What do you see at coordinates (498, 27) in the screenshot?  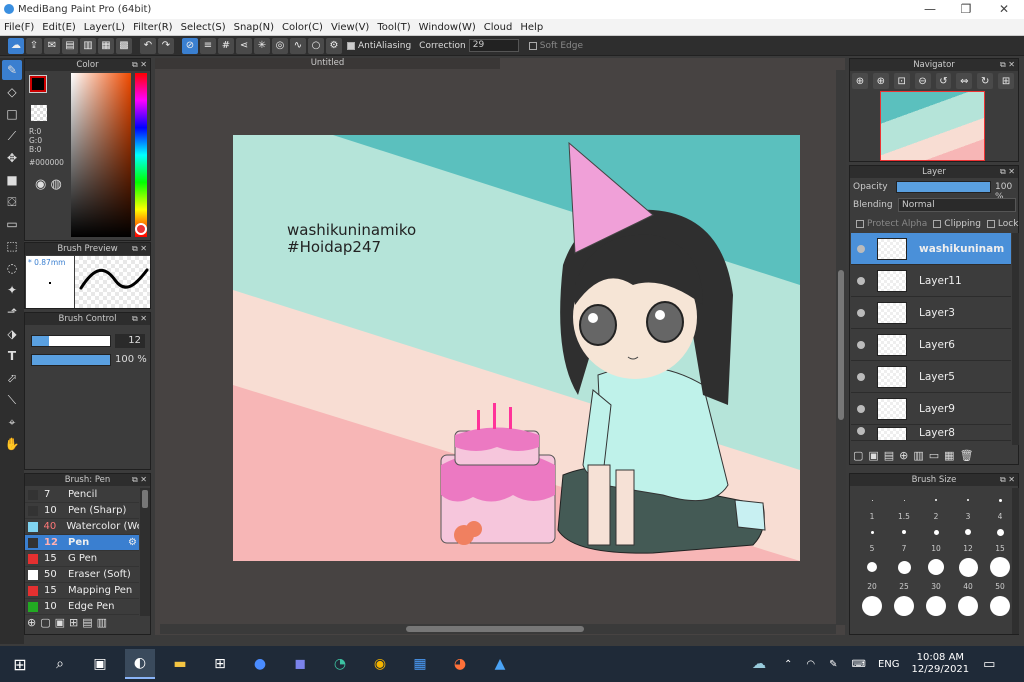 I see `menu-cloud: Cloud` at bounding box center [498, 27].